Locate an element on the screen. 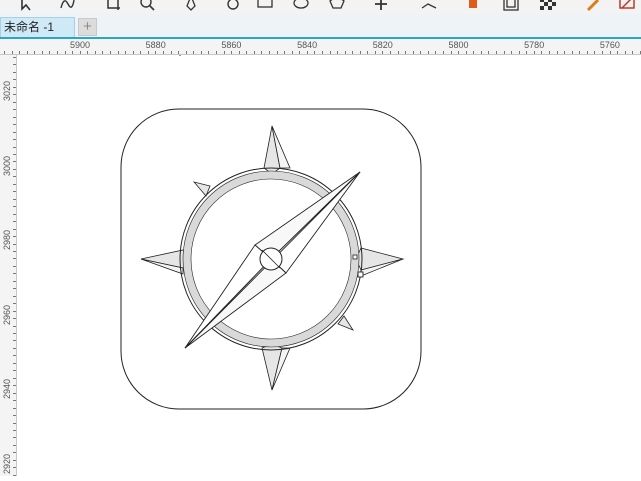 The height and width of the screenshot is (481, 641). ellipse-icon is located at coordinates (301, 6).